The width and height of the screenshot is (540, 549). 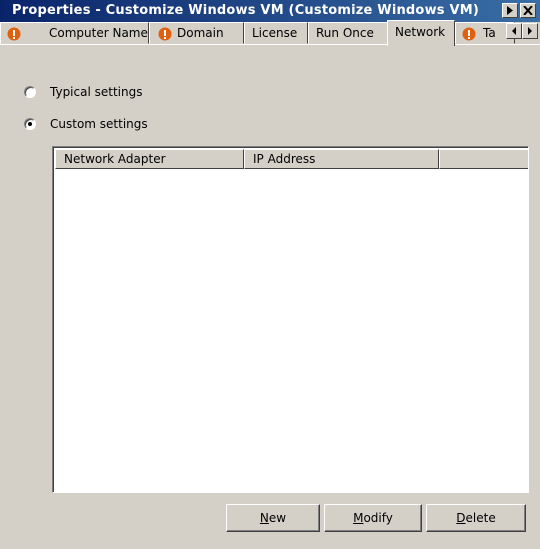 I want to click on radio-dot, so click(x=30, y=124).